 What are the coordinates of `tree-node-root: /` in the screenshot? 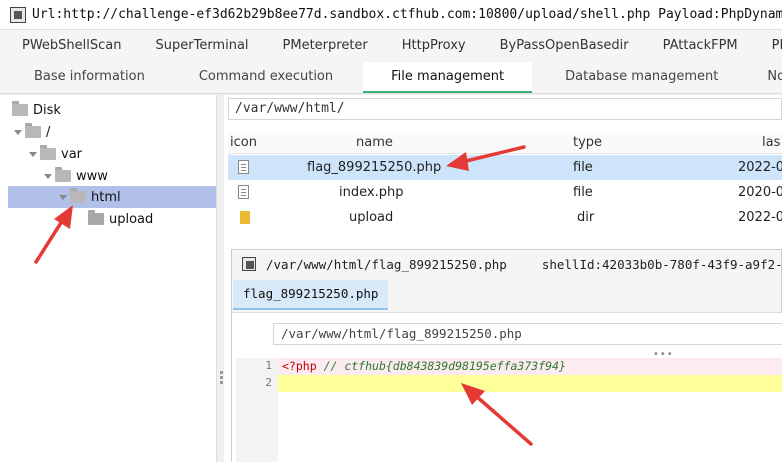 It's located at (32, 132).